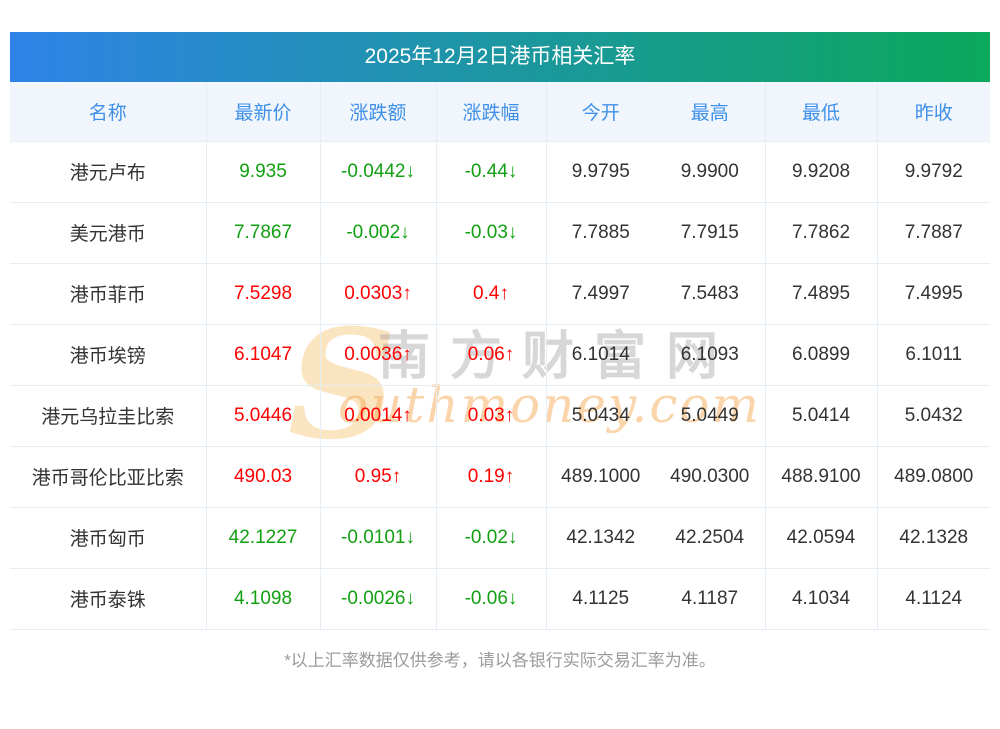  What do you see at coordinates (600, 599) in the screenshot?
I see `cell-open: 4.1125` at bounding box center [600, 599].